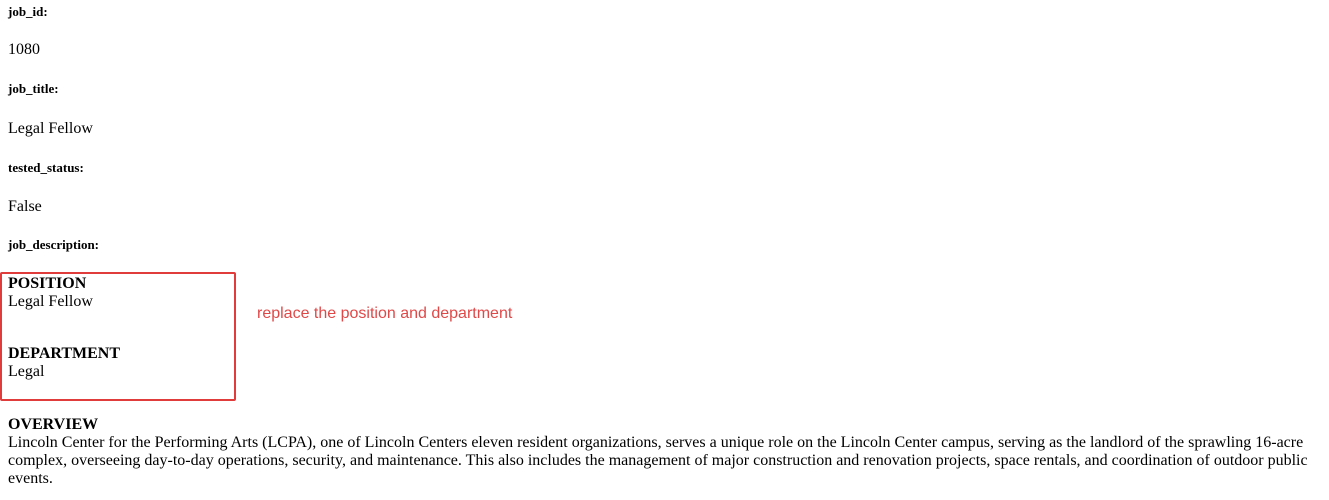 The width and height of the screenshot is (1329, 500). What do you see at coordinates (53, 244) in the screenshot?
I see `job-description-label: job_description:` at bounding box center [53, 244].